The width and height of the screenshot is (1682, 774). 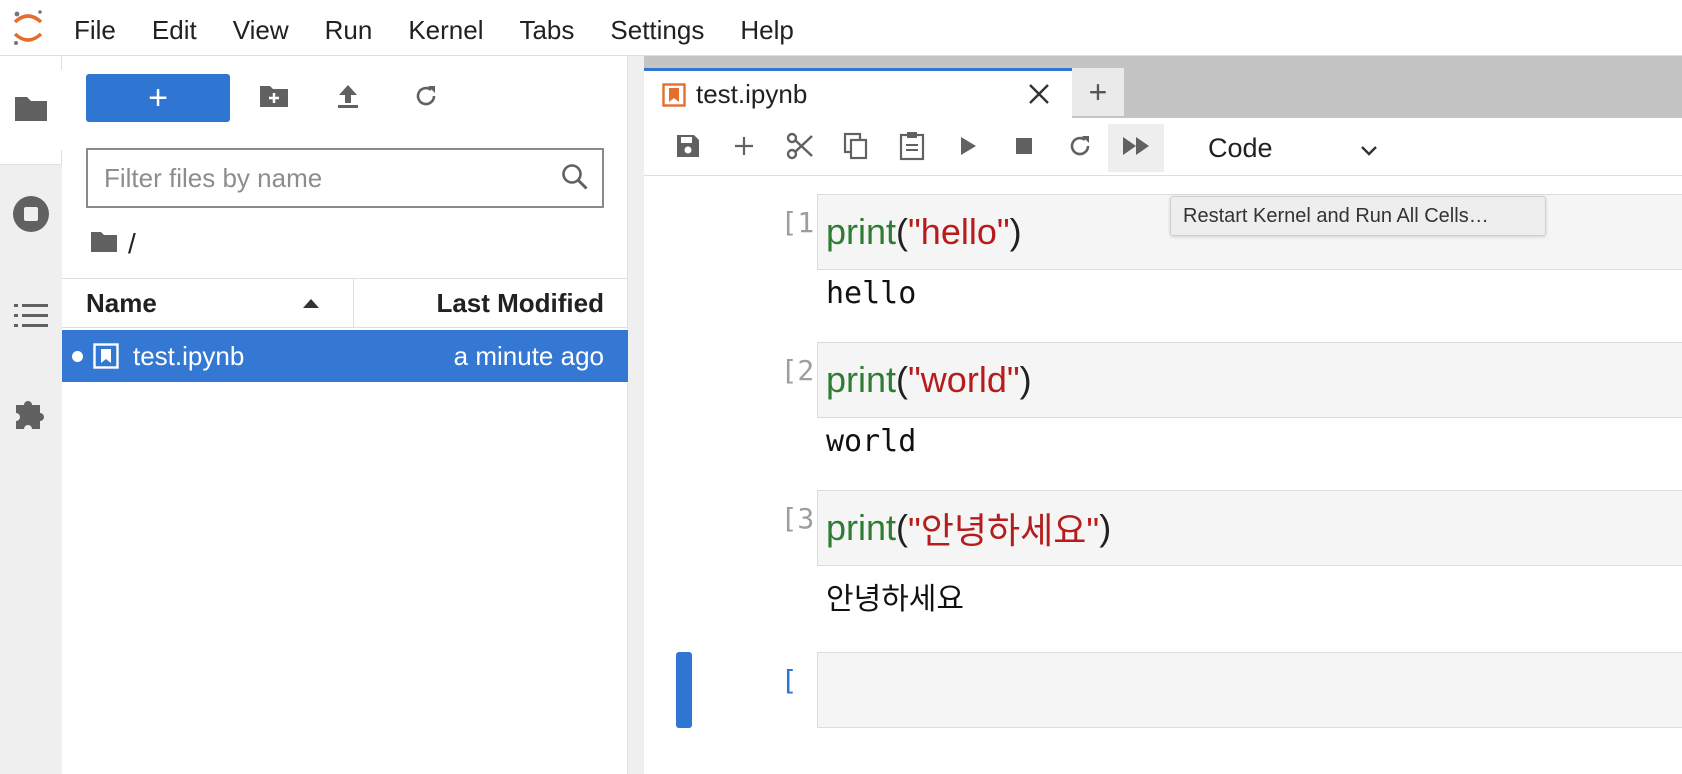 I want to click on cell-editor: print("world"), so click(x=1249, y=380).